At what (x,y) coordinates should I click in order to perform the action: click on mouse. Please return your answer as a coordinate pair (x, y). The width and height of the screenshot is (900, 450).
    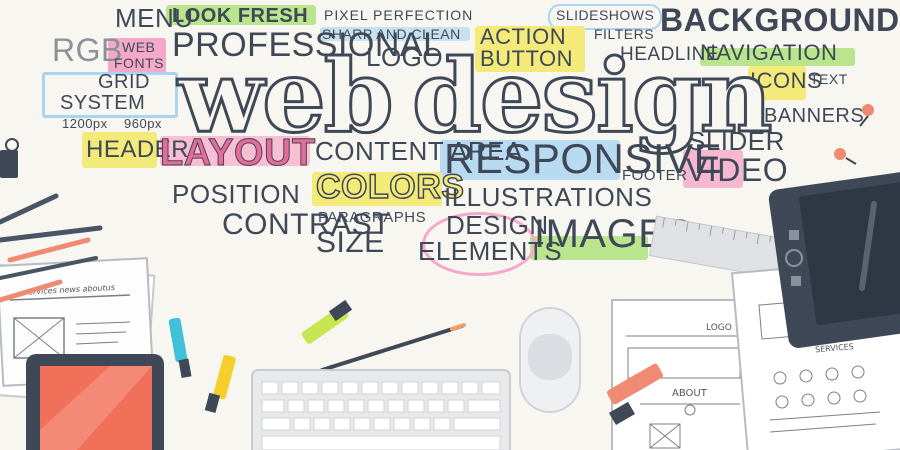
    Looking at the image, I should click on (550, 360).